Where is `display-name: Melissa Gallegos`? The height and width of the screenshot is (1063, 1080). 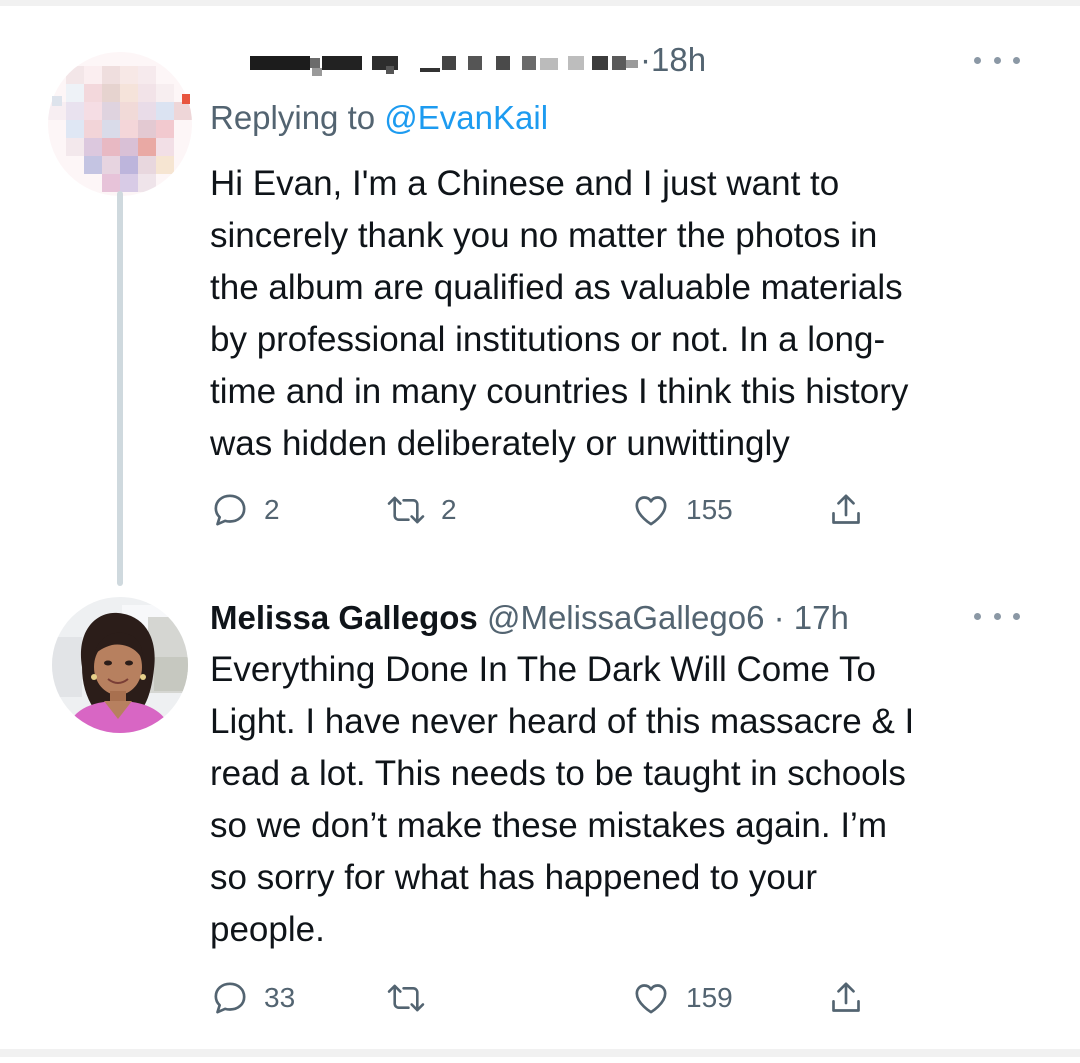 display-name: Melissa Gallegos is located at coordinates (344, 617).